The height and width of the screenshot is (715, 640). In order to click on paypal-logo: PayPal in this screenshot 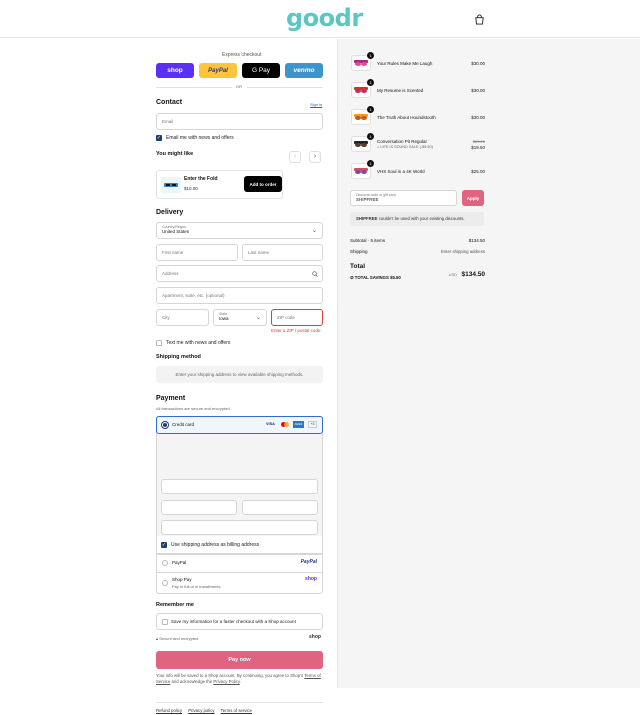, I will do `click(308, 562)`.